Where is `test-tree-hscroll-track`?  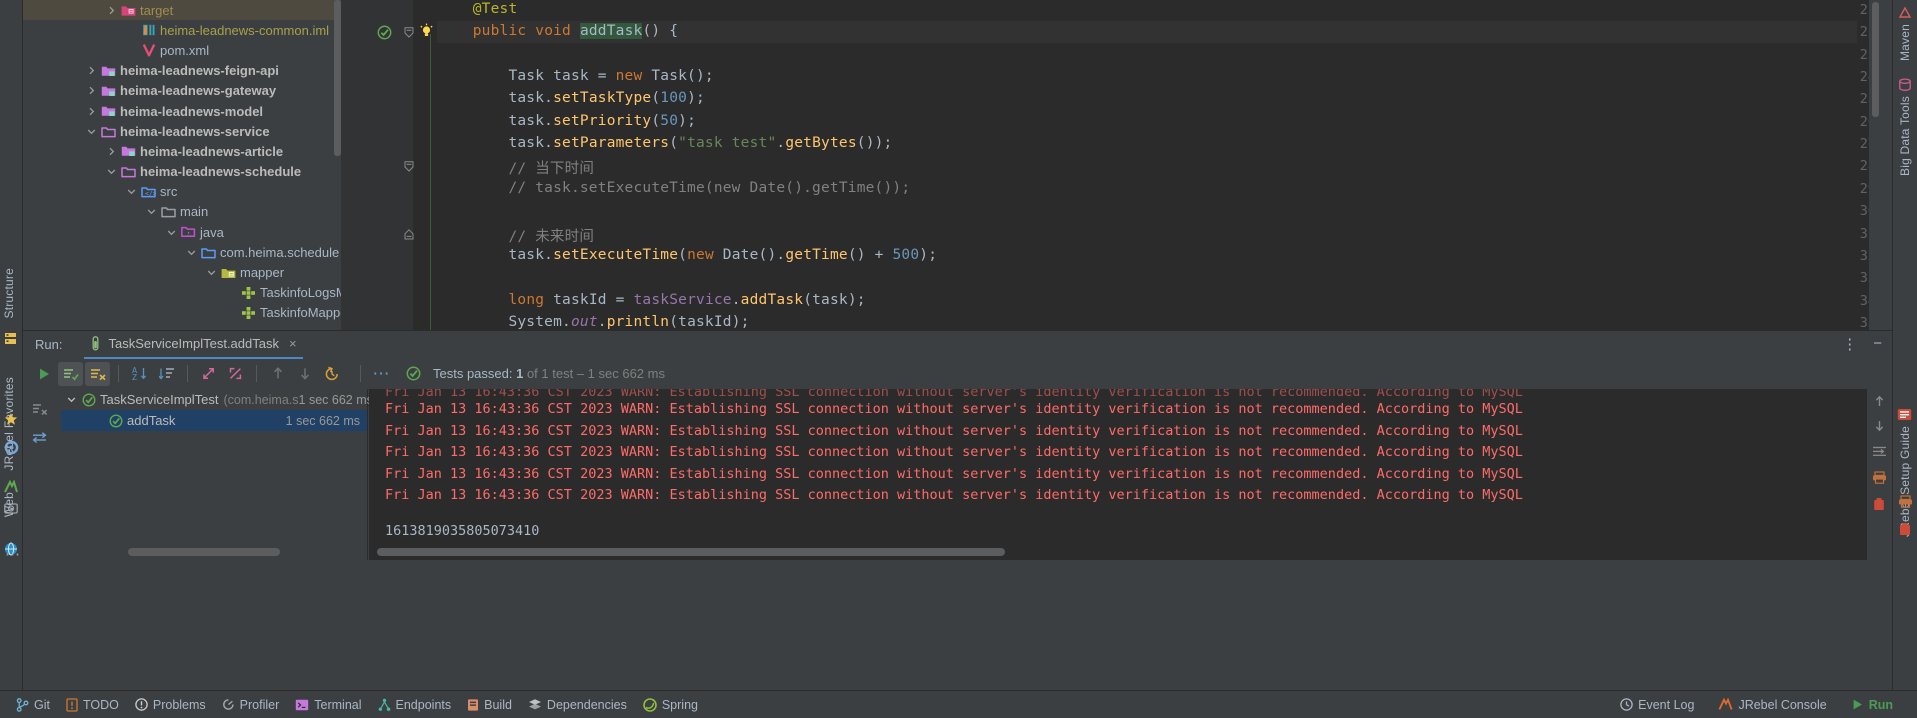
test-tree-hscroll-track is located at coordinates (214, 552).